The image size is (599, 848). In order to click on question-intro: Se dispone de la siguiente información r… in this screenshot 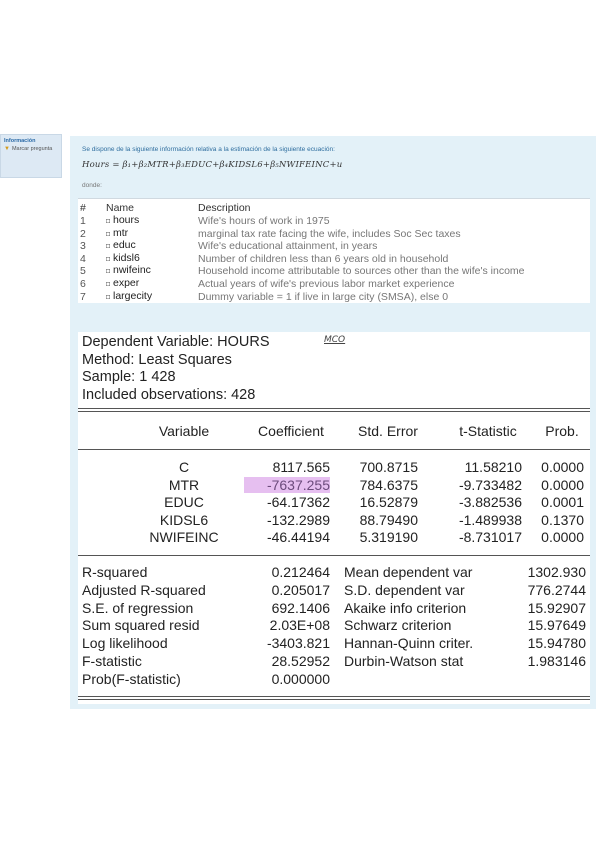, I will do `click(208, 149)`.